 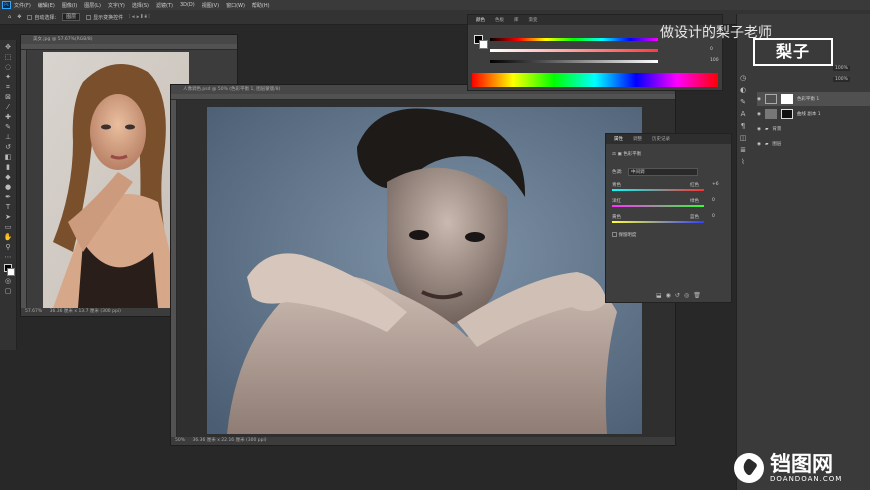 I want to click on zoom-level: 50%, so click(x=180, y=440).